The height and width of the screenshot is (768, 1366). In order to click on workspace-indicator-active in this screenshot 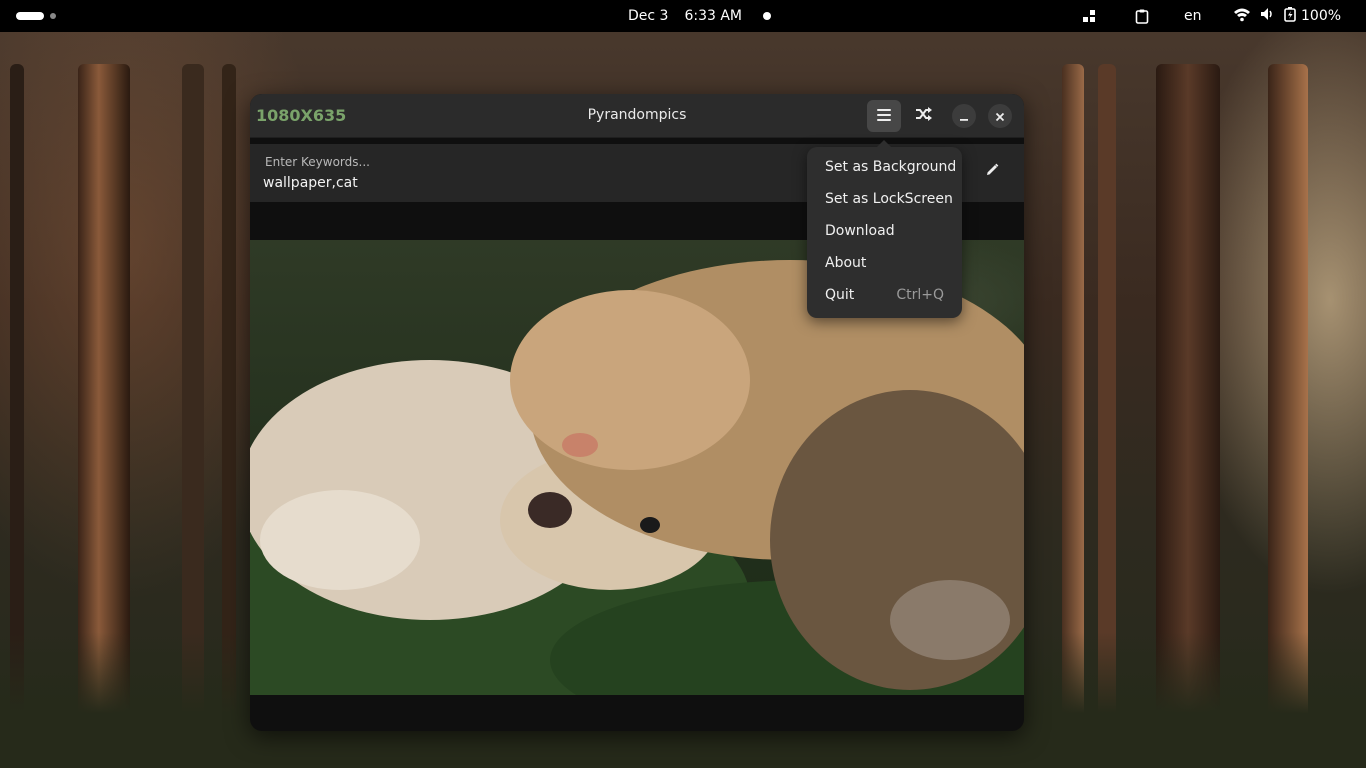, I will do `click(30, 16)`.